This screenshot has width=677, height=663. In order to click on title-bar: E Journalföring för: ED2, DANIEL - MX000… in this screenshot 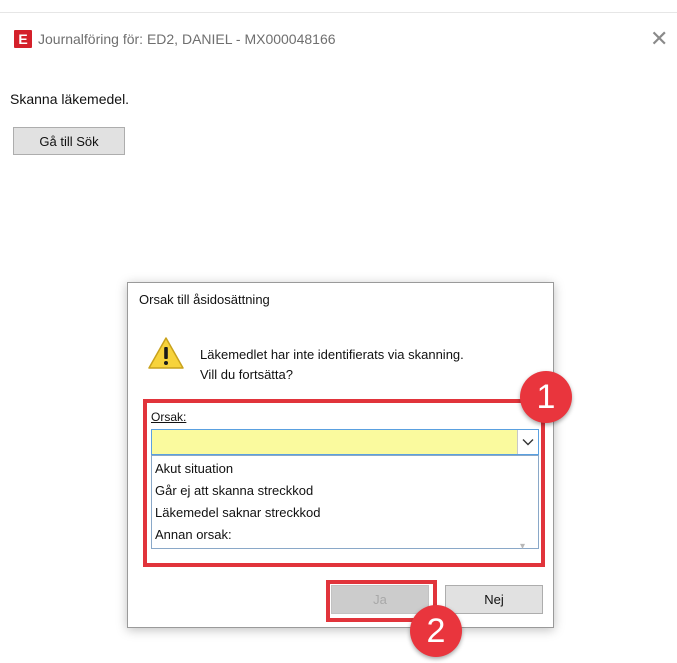, I will do `click(338, 41)`.